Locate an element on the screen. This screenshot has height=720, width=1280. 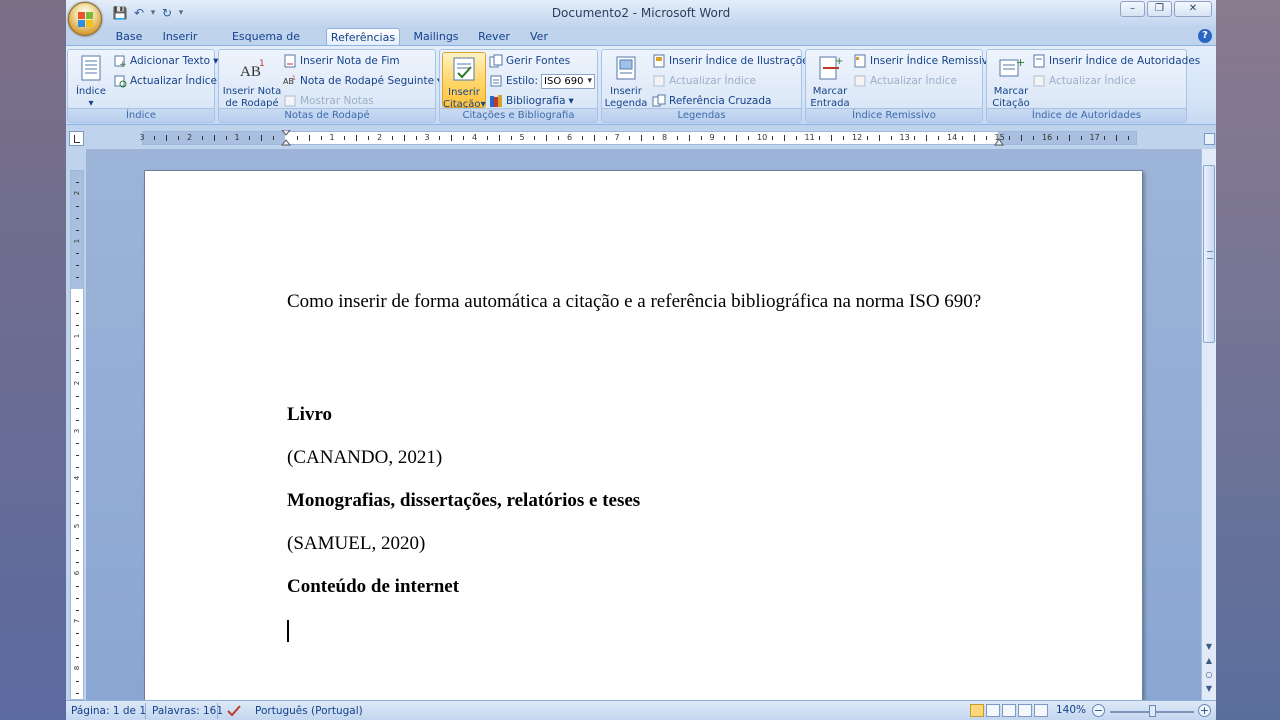
estilo-select: ISO 690 is located at coordinates (568, 81).